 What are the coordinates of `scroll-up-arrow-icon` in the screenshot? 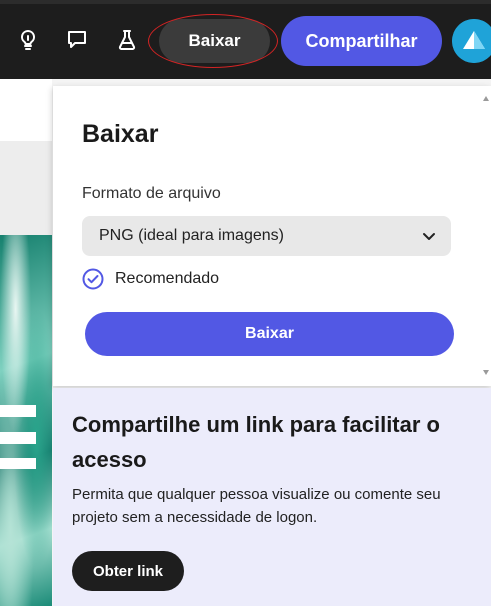 It's located at (486, 98).